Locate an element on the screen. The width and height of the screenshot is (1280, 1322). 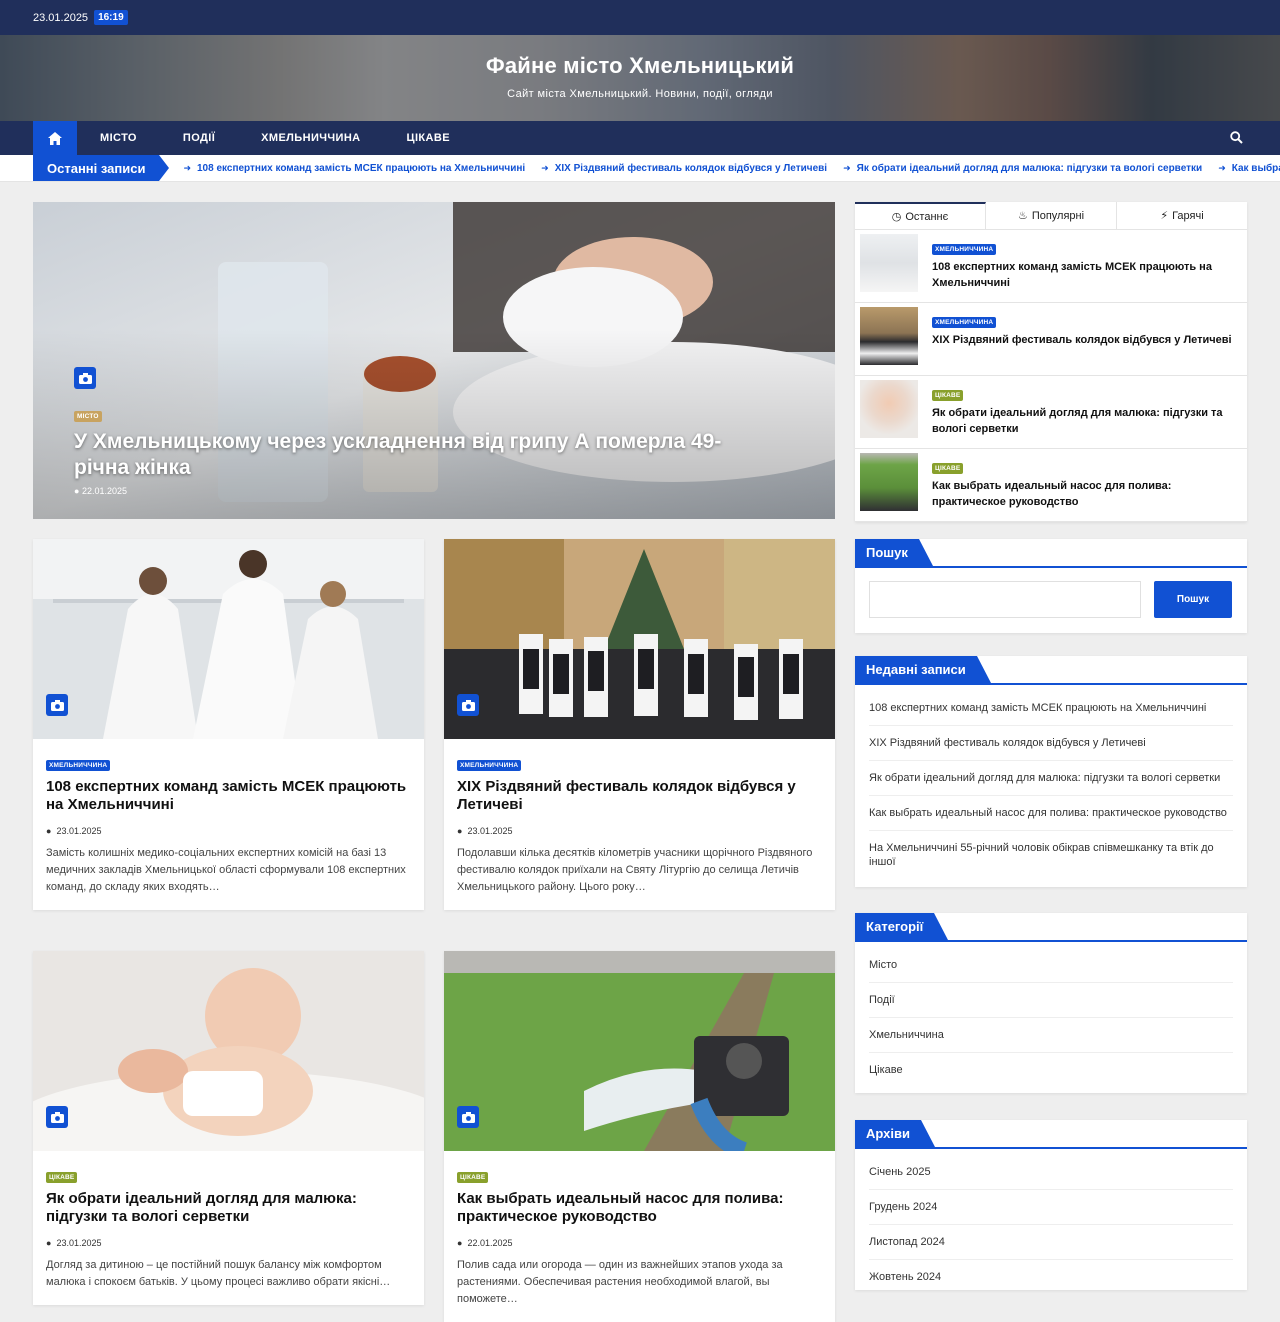
search-input is located at coordinates (1005, 599).